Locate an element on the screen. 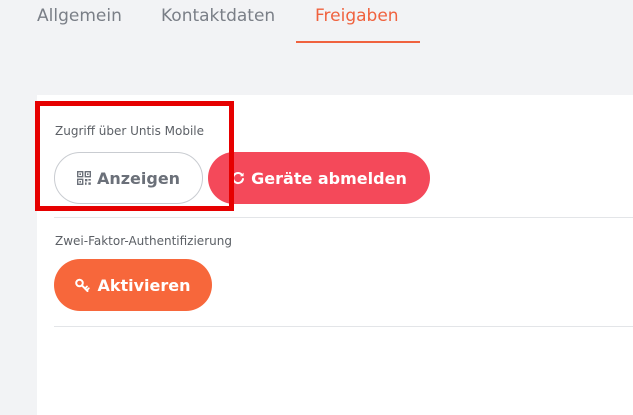 This screenshot has height=415, width=633. activate-2fa-button: Aktivieren is located at coordinates (133, 285).